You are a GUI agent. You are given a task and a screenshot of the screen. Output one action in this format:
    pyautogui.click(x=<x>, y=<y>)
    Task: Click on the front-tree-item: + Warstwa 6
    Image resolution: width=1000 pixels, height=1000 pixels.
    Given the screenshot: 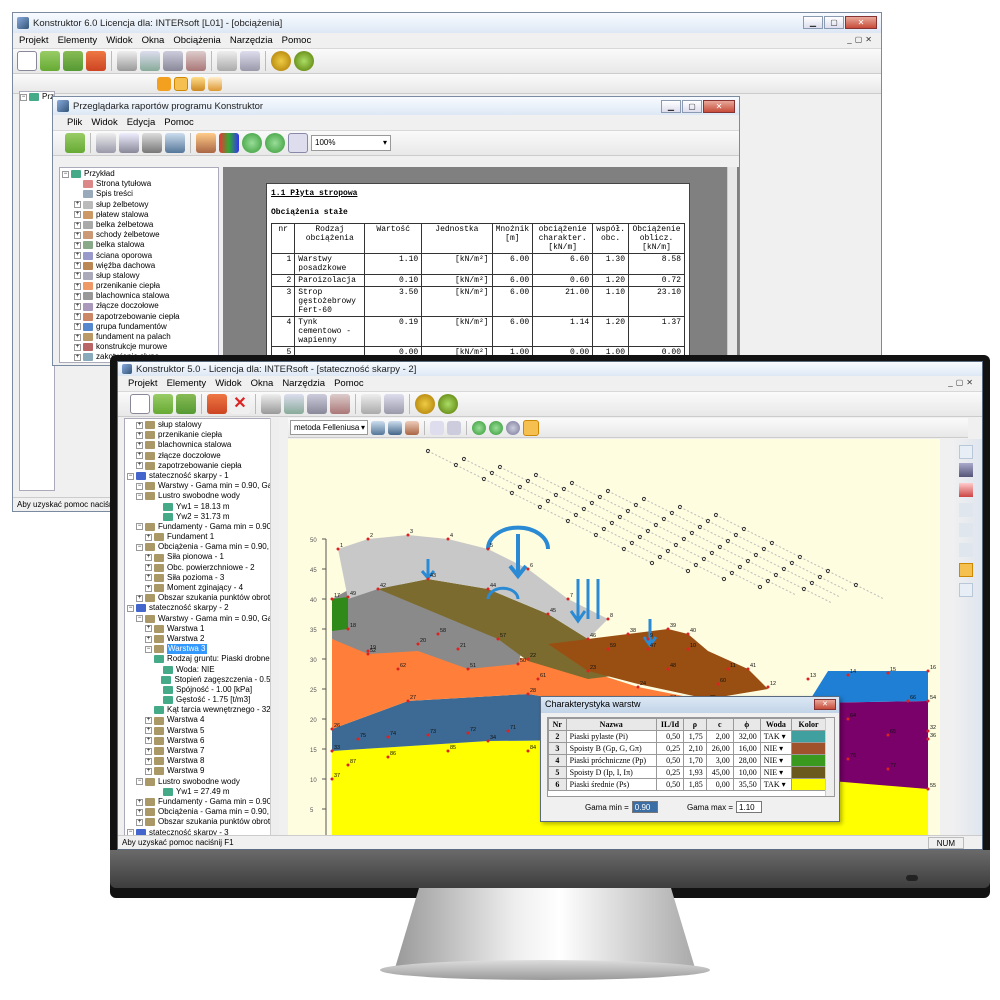 What is the action you would take?
    pyautogui.click(x=201, y=741)
    